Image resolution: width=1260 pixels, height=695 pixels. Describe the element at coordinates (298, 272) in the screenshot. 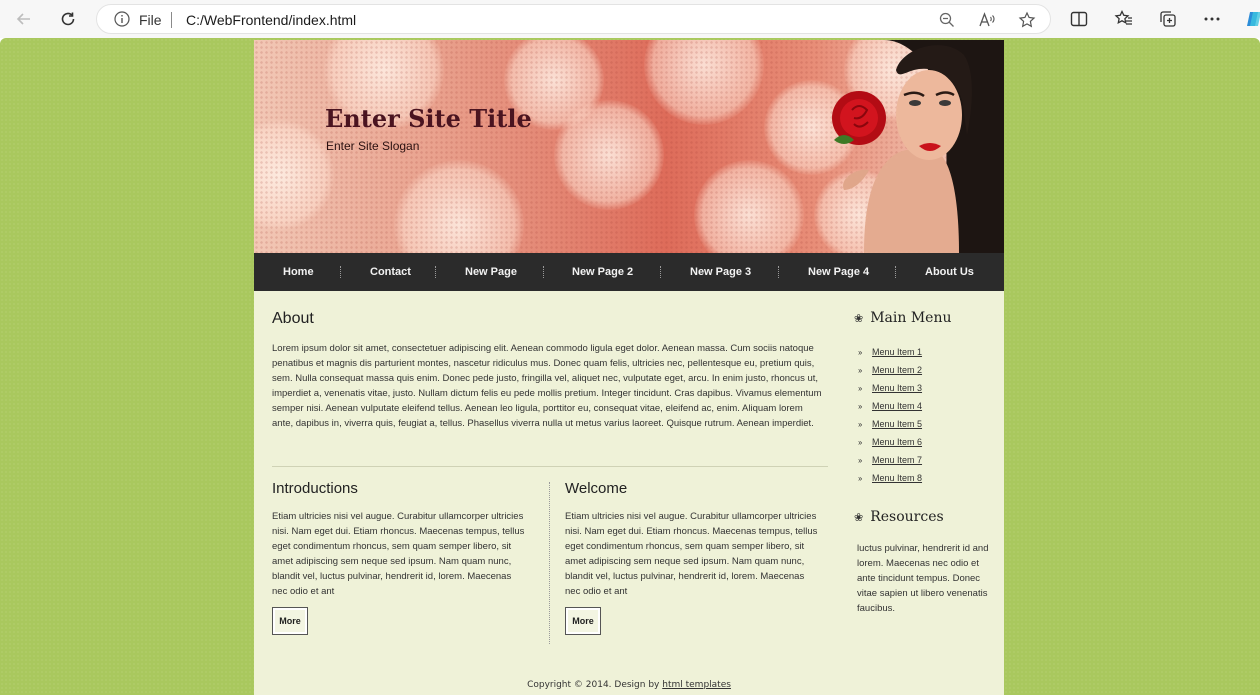

I see `nav-item-home: Home` at that location.